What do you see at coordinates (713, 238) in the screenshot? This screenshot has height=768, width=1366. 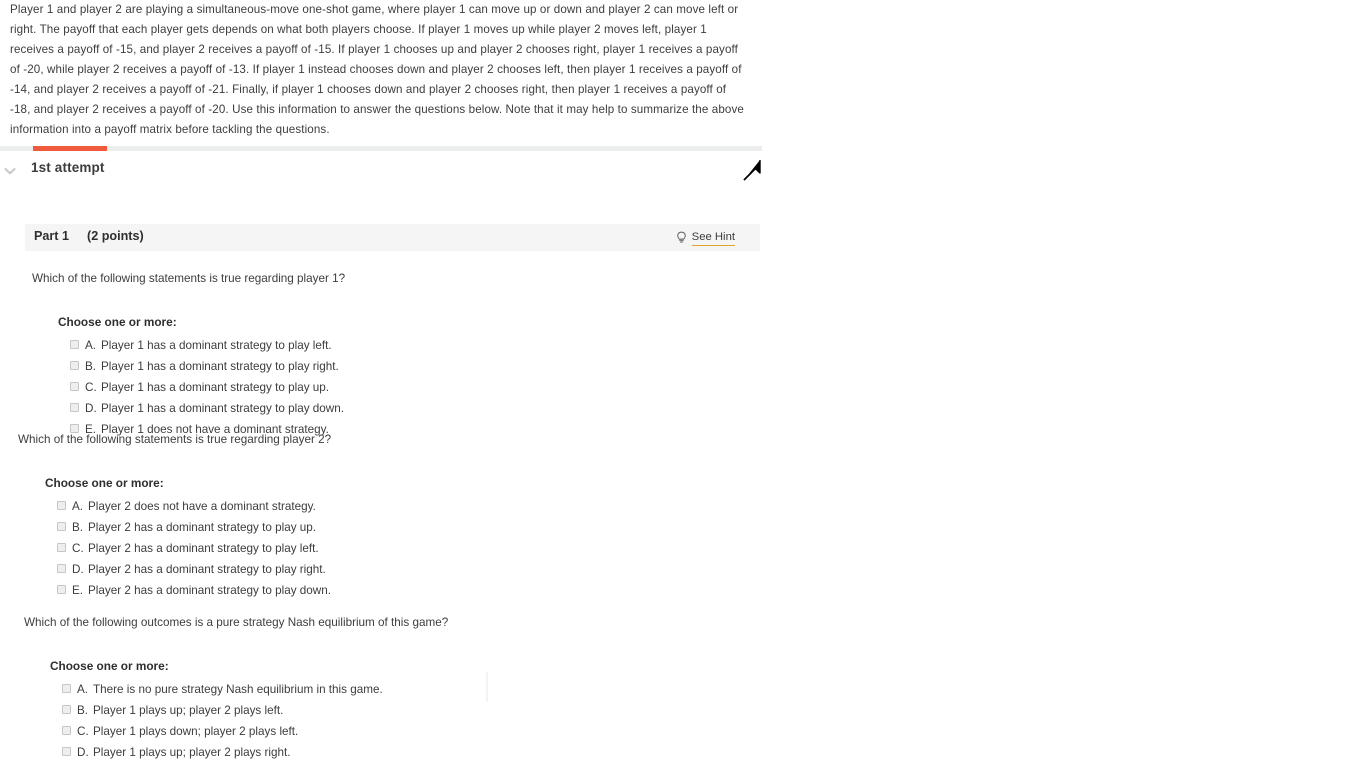 I see `see-hint-label: See Hint` at bounding box center [713, 238].